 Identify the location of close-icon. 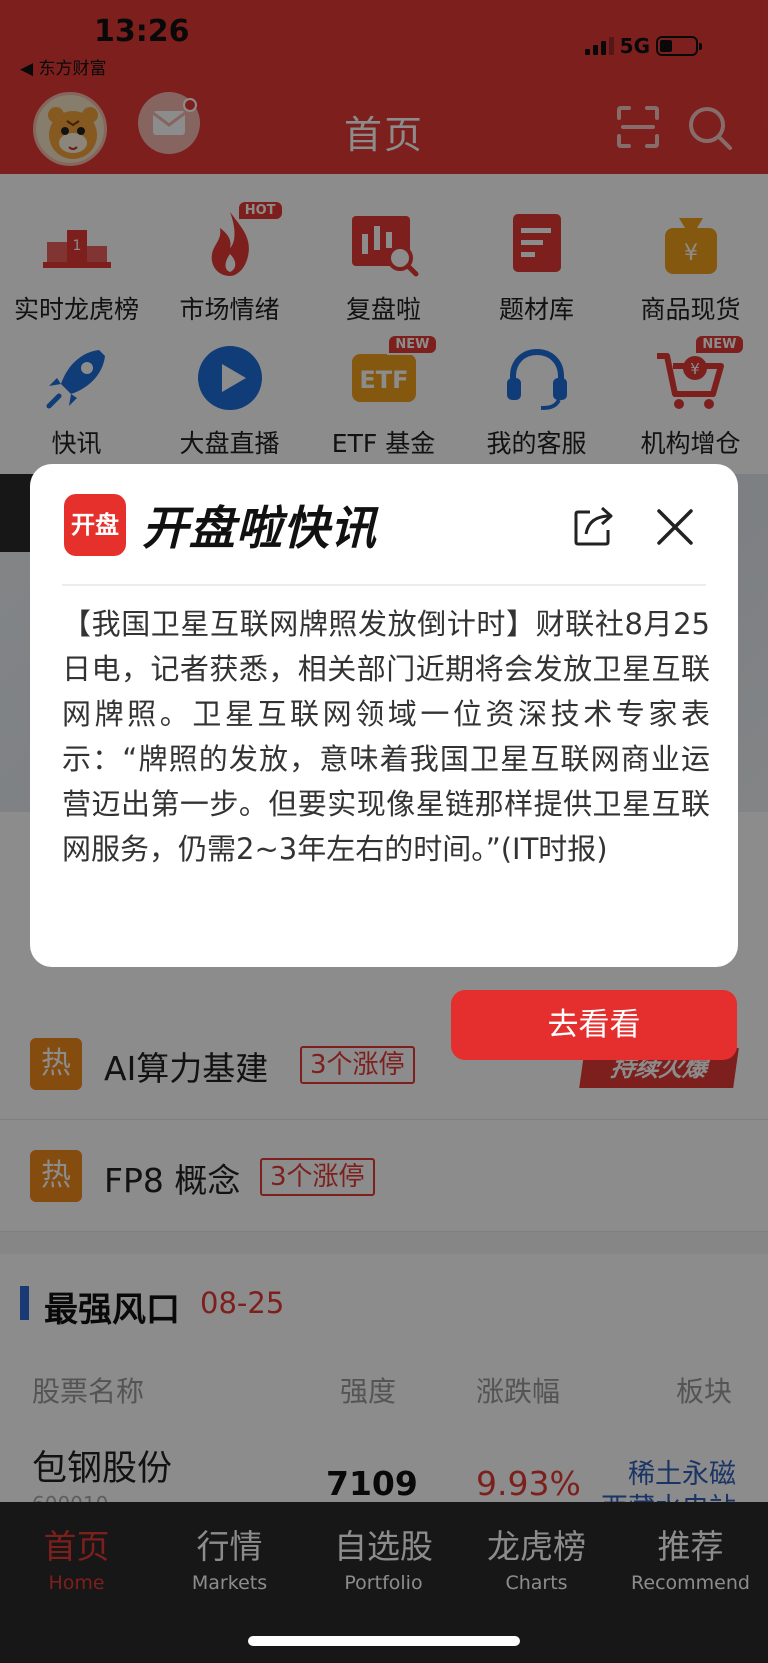
(675, 527).